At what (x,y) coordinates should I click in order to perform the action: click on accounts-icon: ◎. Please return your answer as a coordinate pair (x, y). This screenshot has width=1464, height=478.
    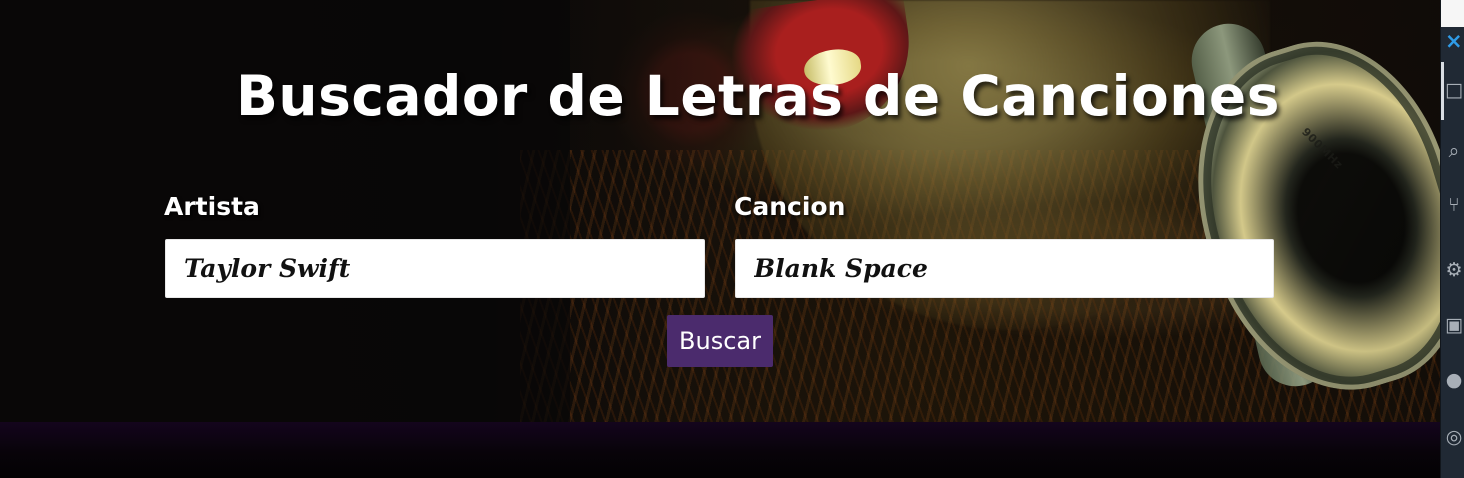
    Looking at the image, I should click on (1454, 437).